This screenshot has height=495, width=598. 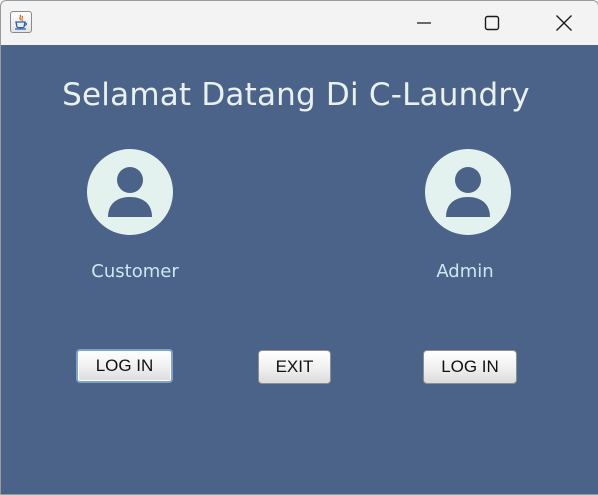 What do you see at coordinates (299, 23) in the screenshot?
I see `title-bar` at bounding box center [299, 23].